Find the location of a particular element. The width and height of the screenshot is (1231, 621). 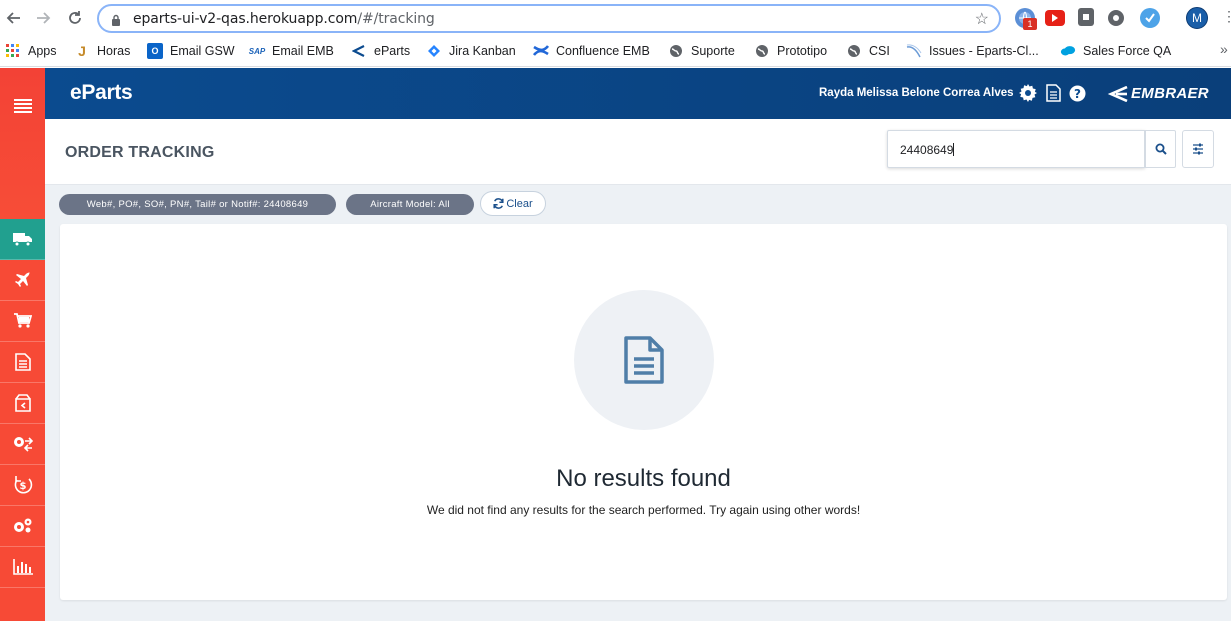

search-icon is located at coordinates (1161, 149).